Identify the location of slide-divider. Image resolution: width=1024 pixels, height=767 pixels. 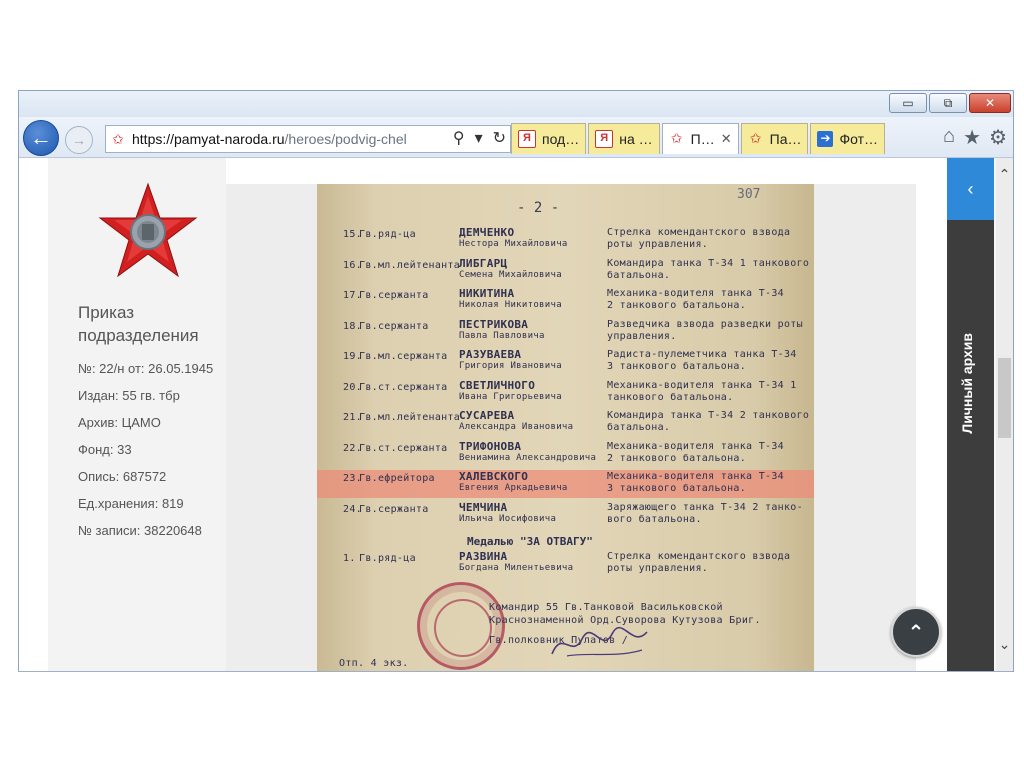
(515, 671).